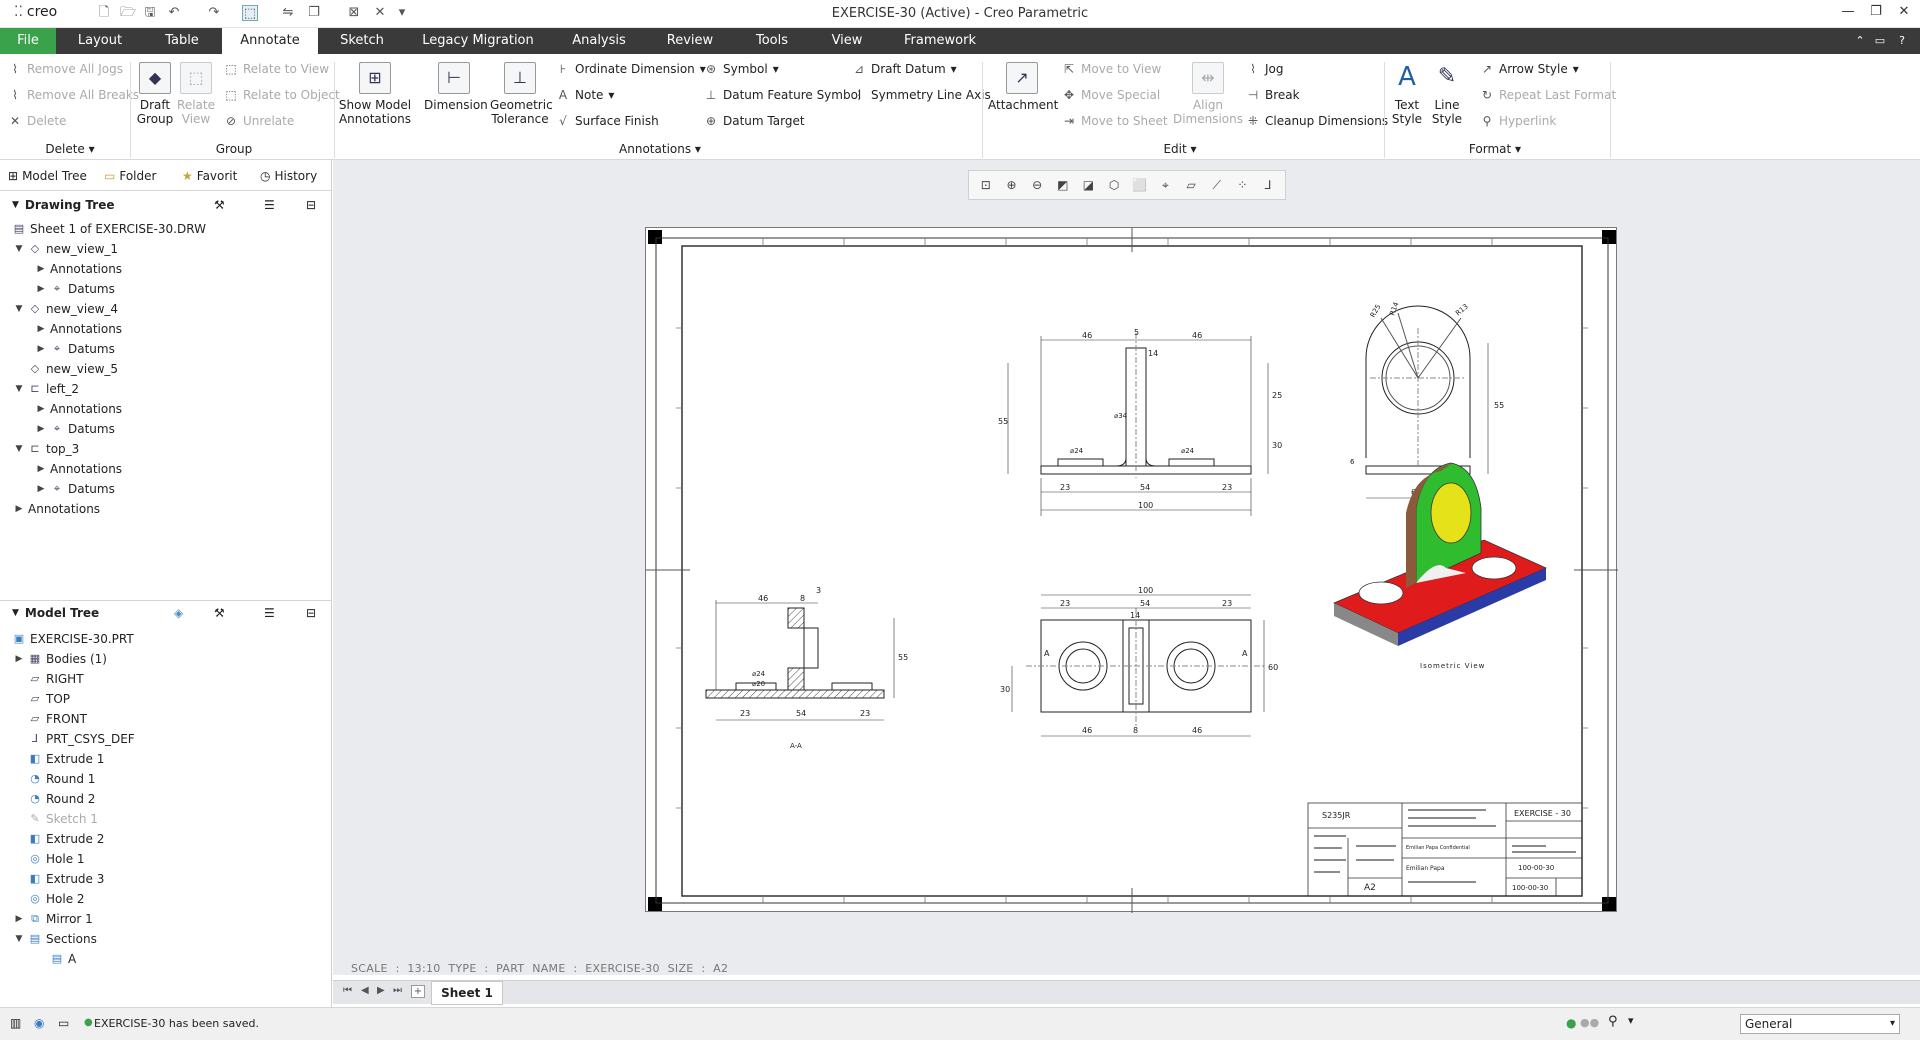 The width and height of the screenshot is (1920, 1040). Describe the element at coordinates (276, 69) in the screenshot. I see `relate-to-view-button: ⬚ Relate to View` at that location.